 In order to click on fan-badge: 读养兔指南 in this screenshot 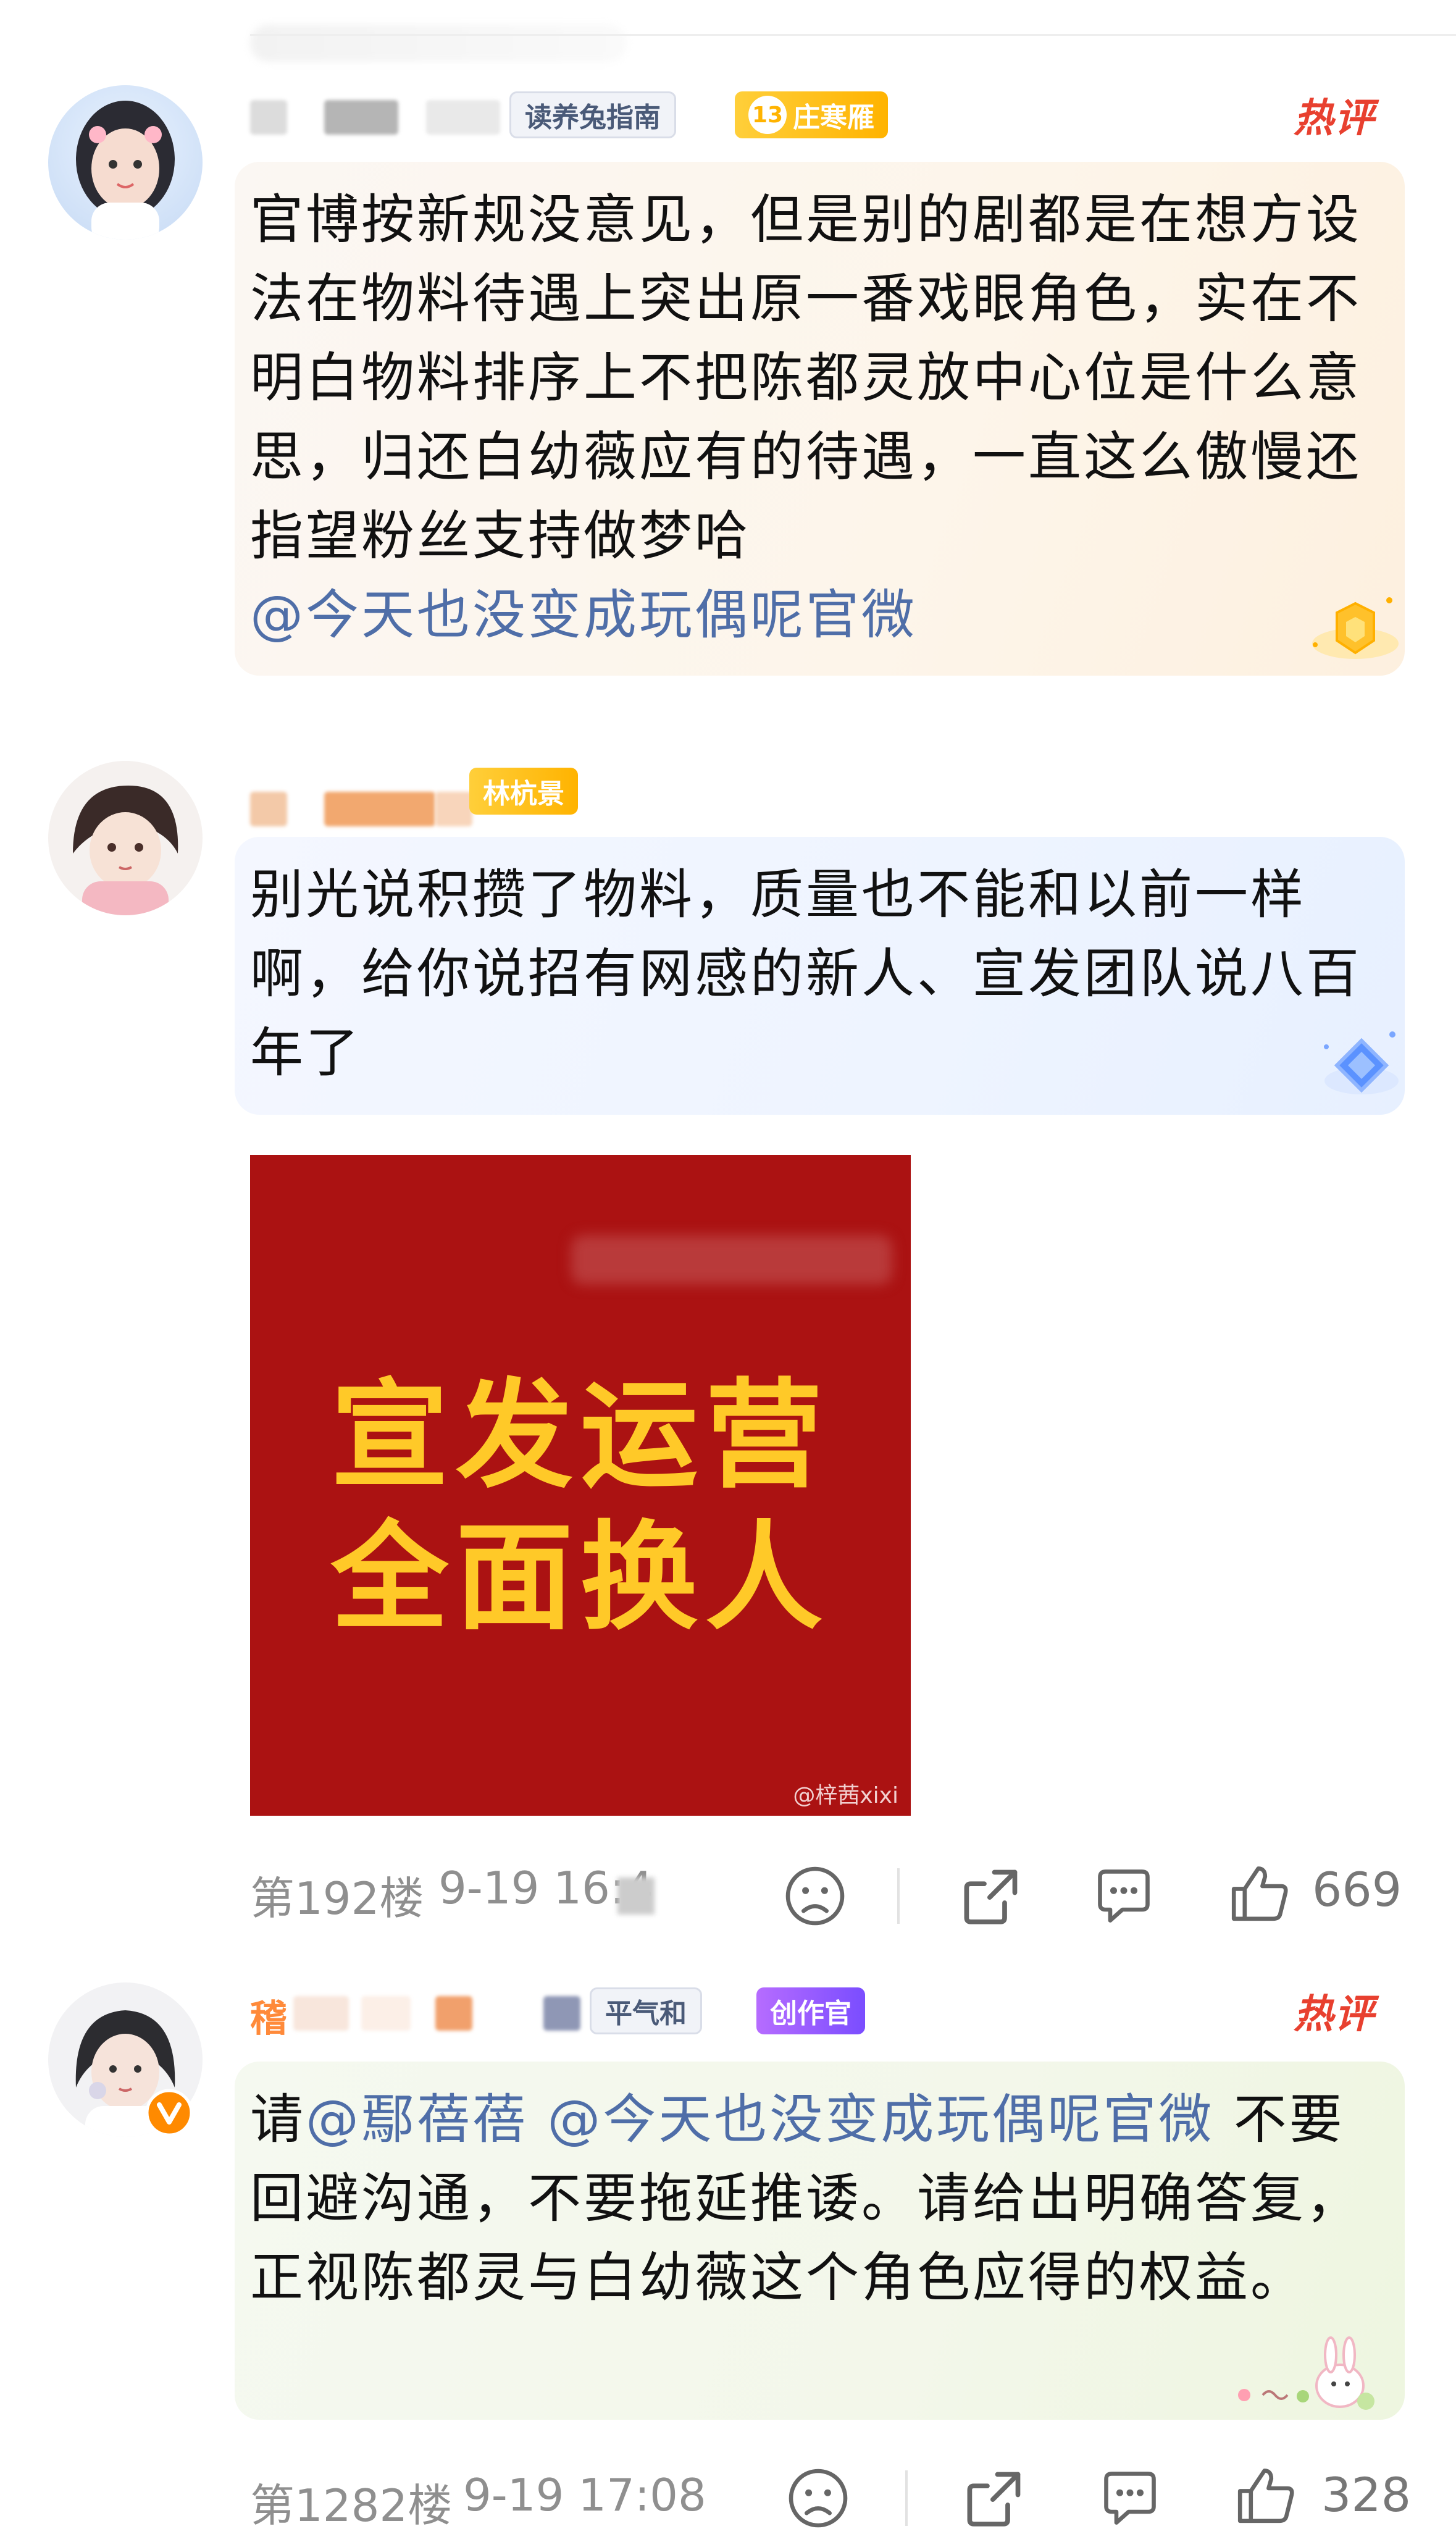, I will do `click(592, 114)`.